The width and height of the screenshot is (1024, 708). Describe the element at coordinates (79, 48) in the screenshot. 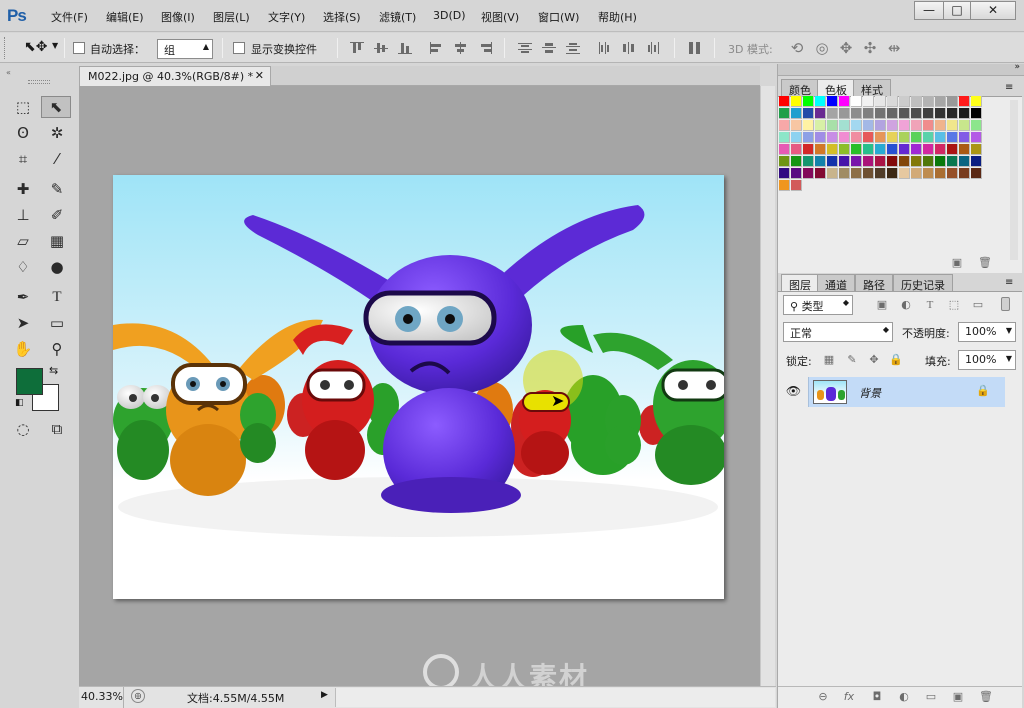

I see `auto-select-checkbox` at that location.